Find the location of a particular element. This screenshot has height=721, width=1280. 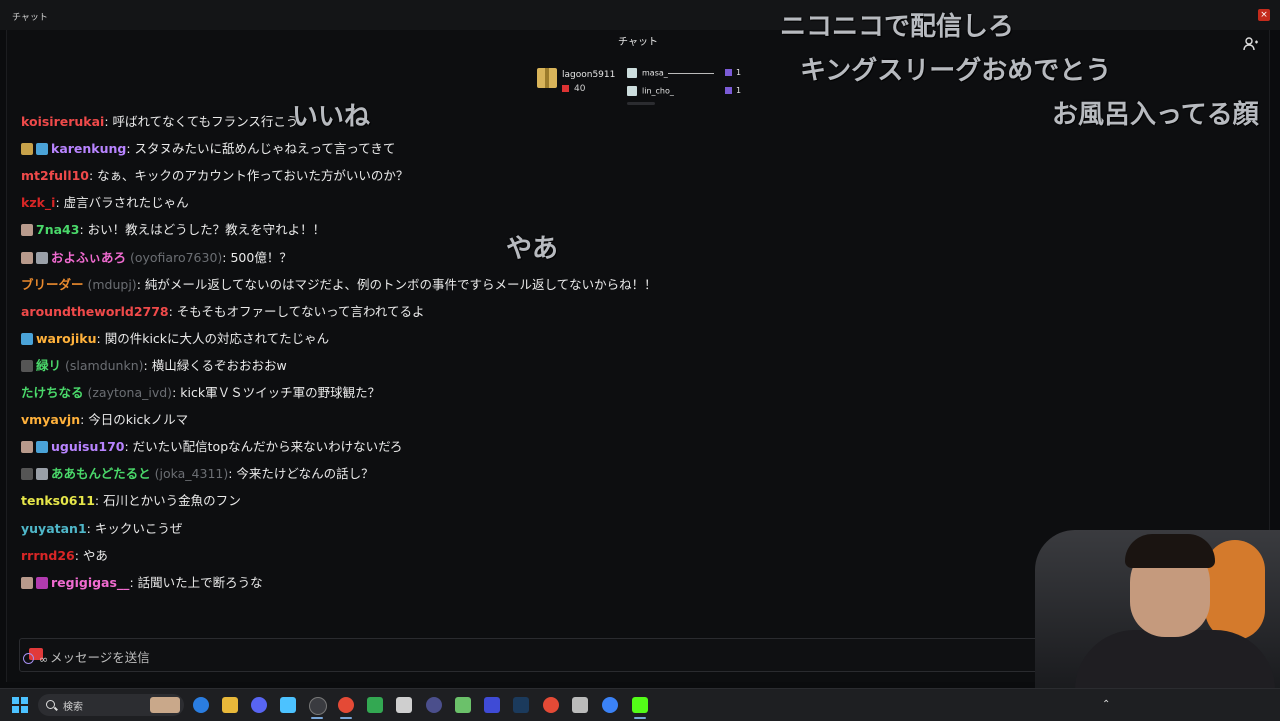

taskbar-search: 検索 is located at coordinates (111, 705).